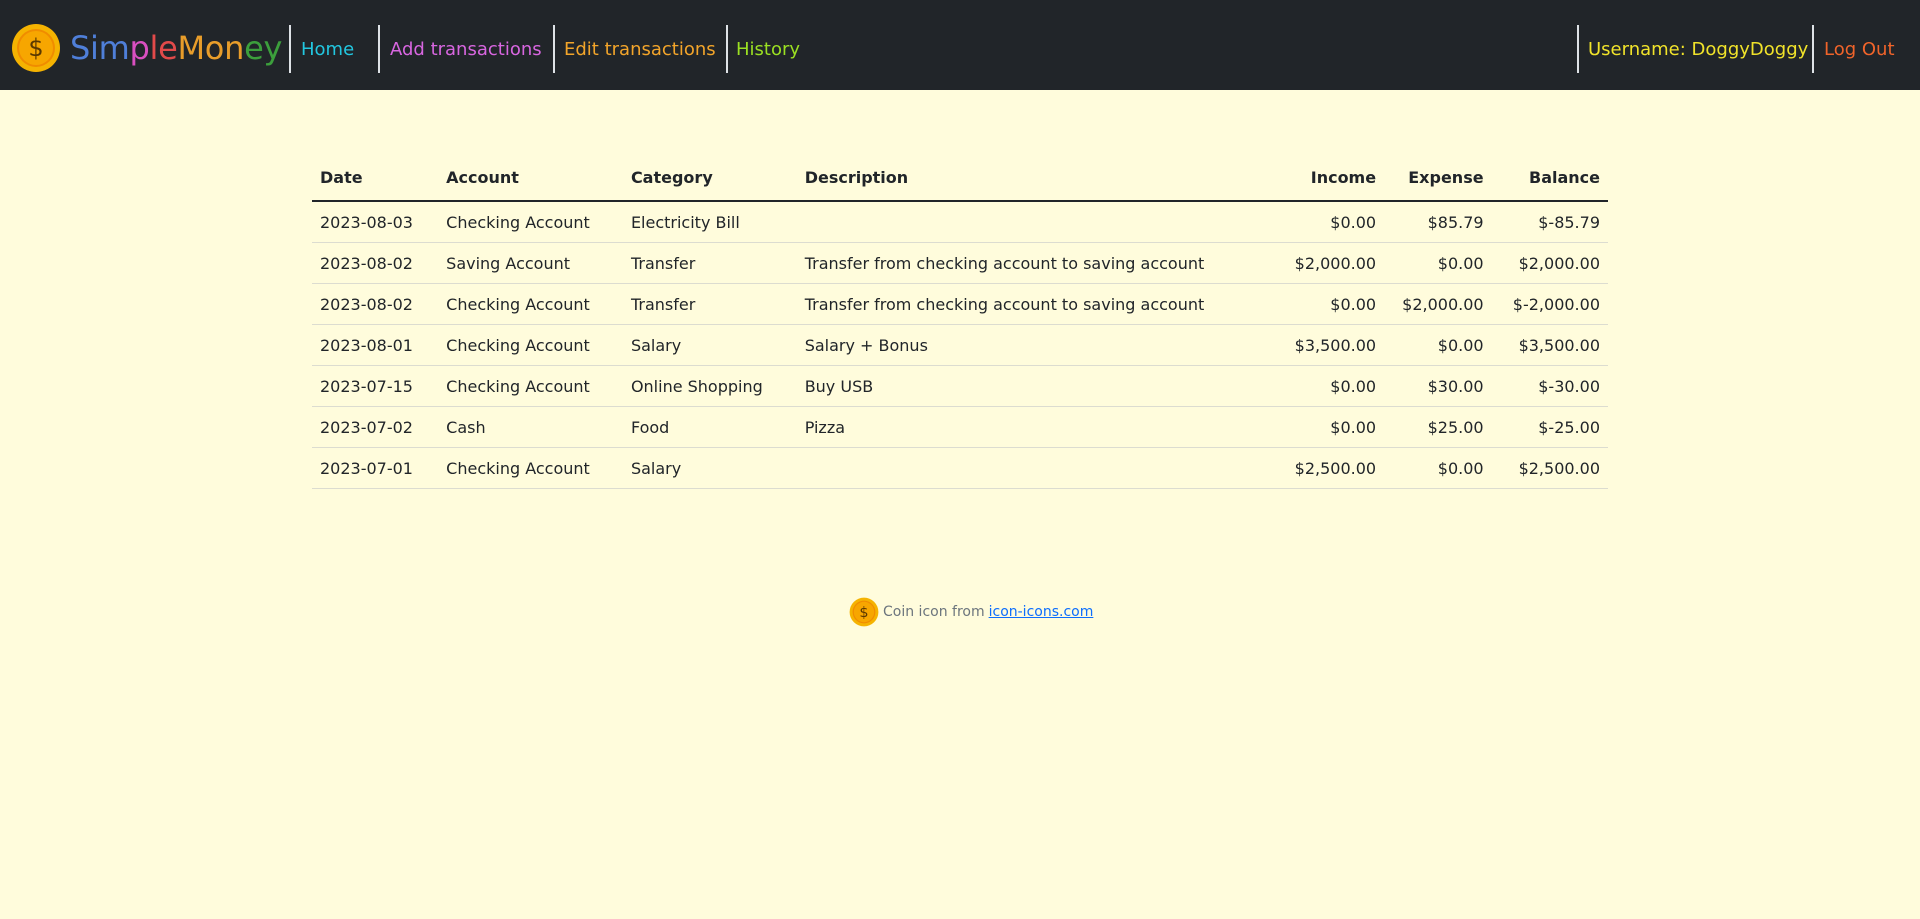  I want to click on cell-expense: $2,000.00, so click(1438, 304).